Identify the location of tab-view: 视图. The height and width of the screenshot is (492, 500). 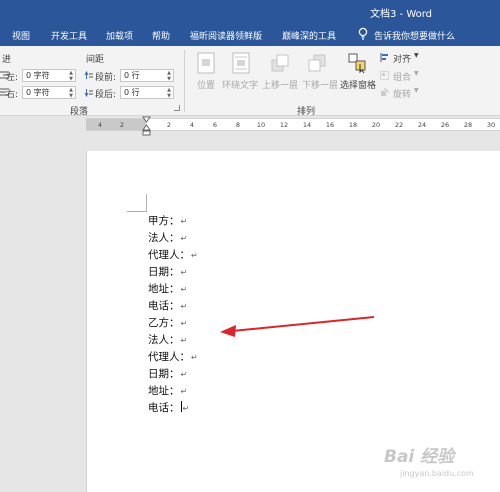
(21, 35).